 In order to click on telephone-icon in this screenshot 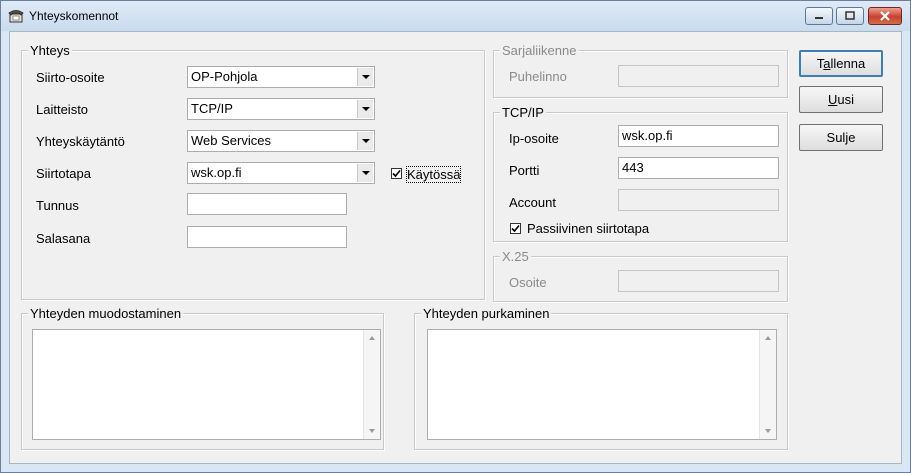, I will do `click(16, 16)`.